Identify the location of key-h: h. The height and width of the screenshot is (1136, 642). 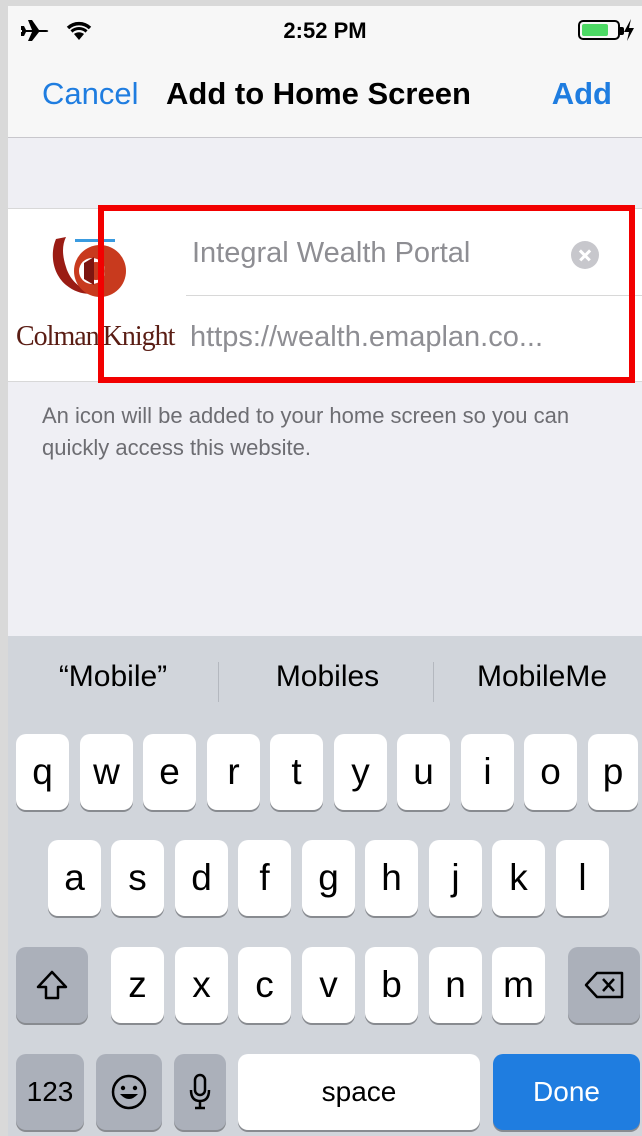
(391, 878).